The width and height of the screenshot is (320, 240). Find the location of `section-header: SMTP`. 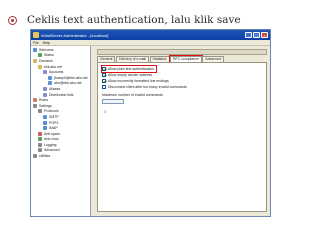

section-header: SMTP is located at coordinates (182, 56).